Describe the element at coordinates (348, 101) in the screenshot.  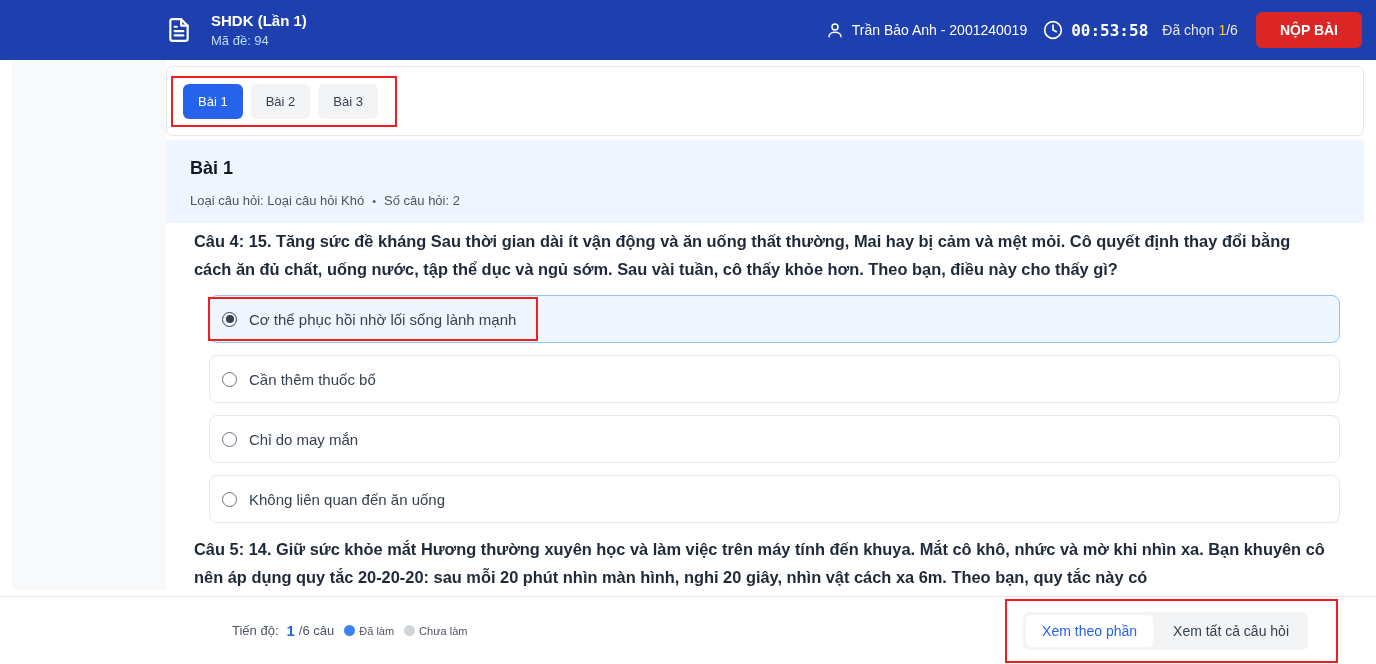
I see `section-tab: Bài 3` at that location.